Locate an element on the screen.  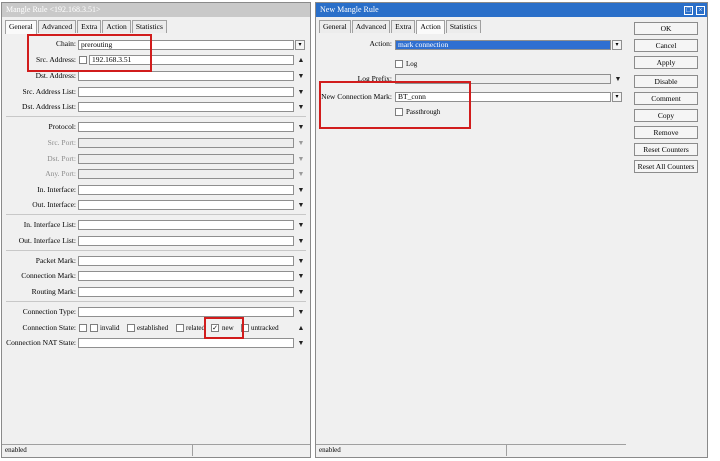
chain-dropdown-icon: ▾ is located at coordinates (300, 45).